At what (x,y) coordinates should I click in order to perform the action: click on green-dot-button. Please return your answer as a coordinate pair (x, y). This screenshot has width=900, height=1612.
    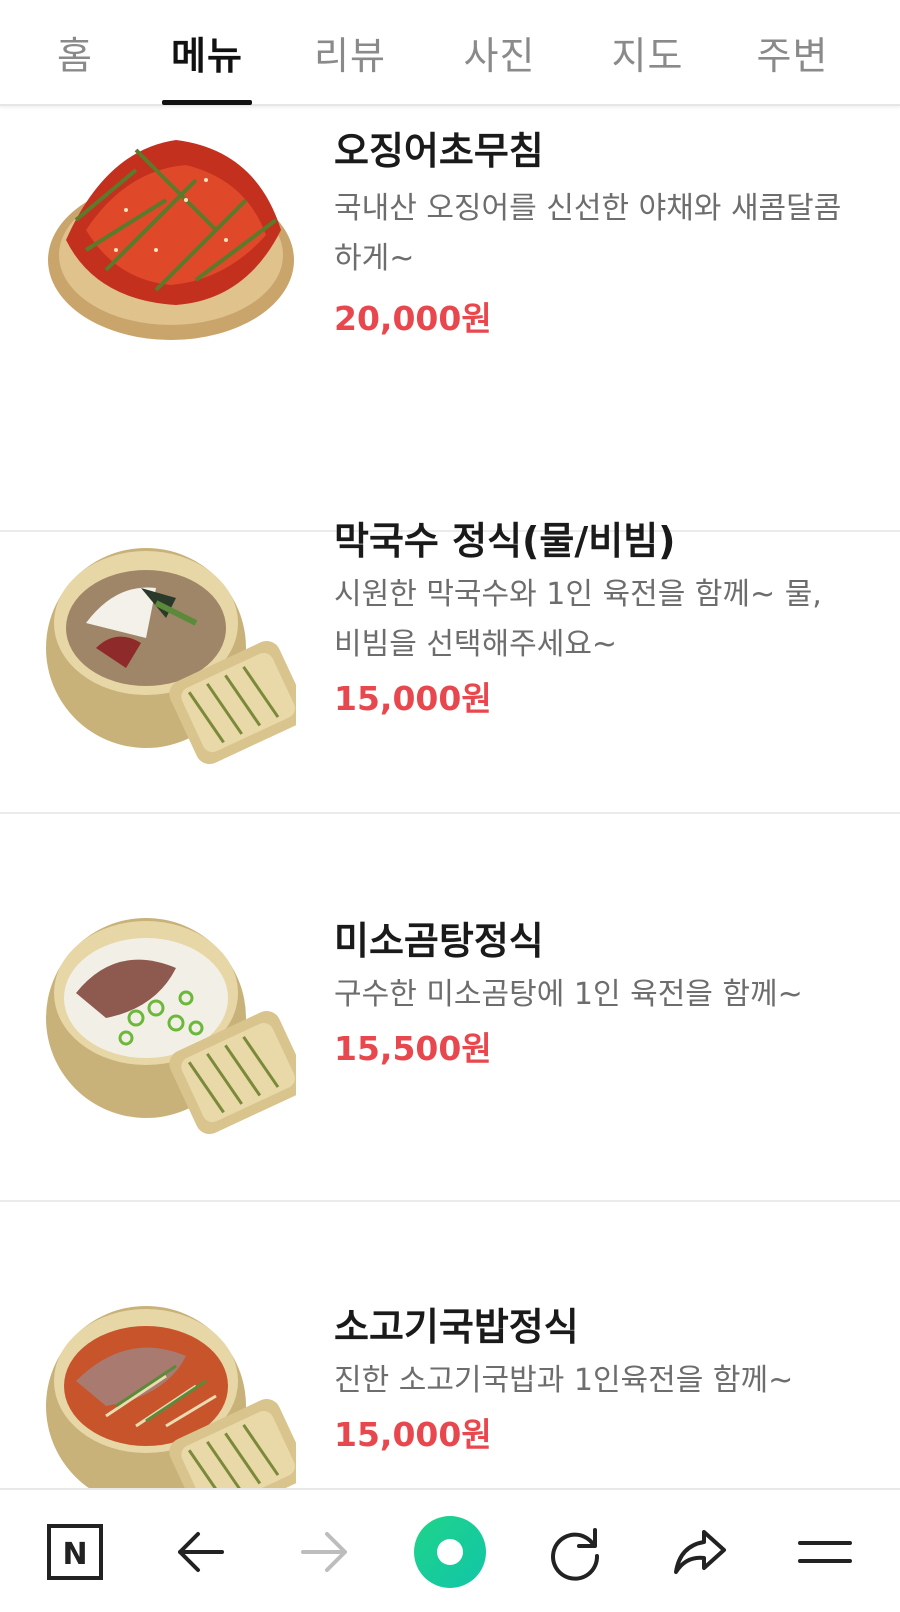
    Looking at the image, I should click on (450, 1552).